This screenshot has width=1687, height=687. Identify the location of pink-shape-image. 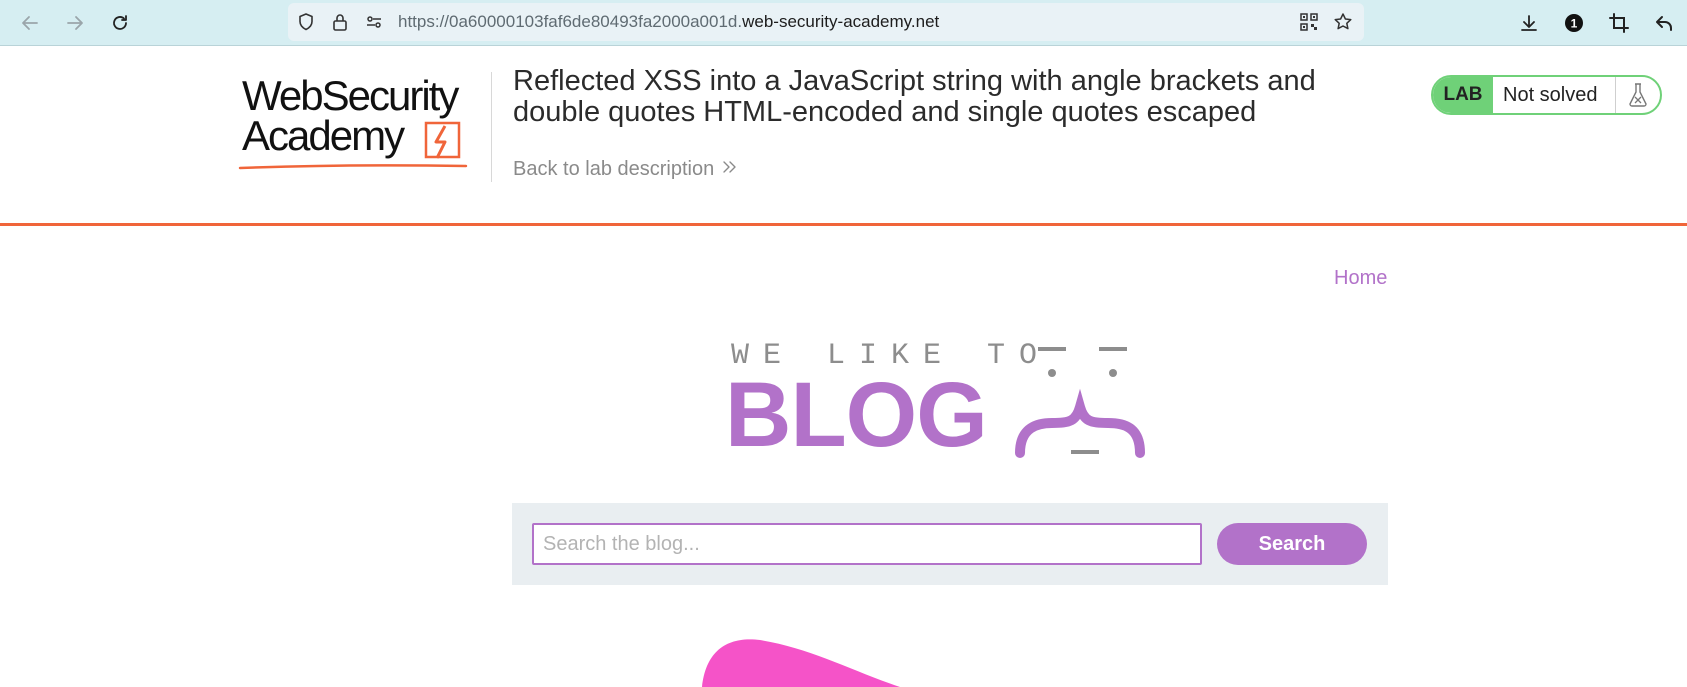
(801, 663).